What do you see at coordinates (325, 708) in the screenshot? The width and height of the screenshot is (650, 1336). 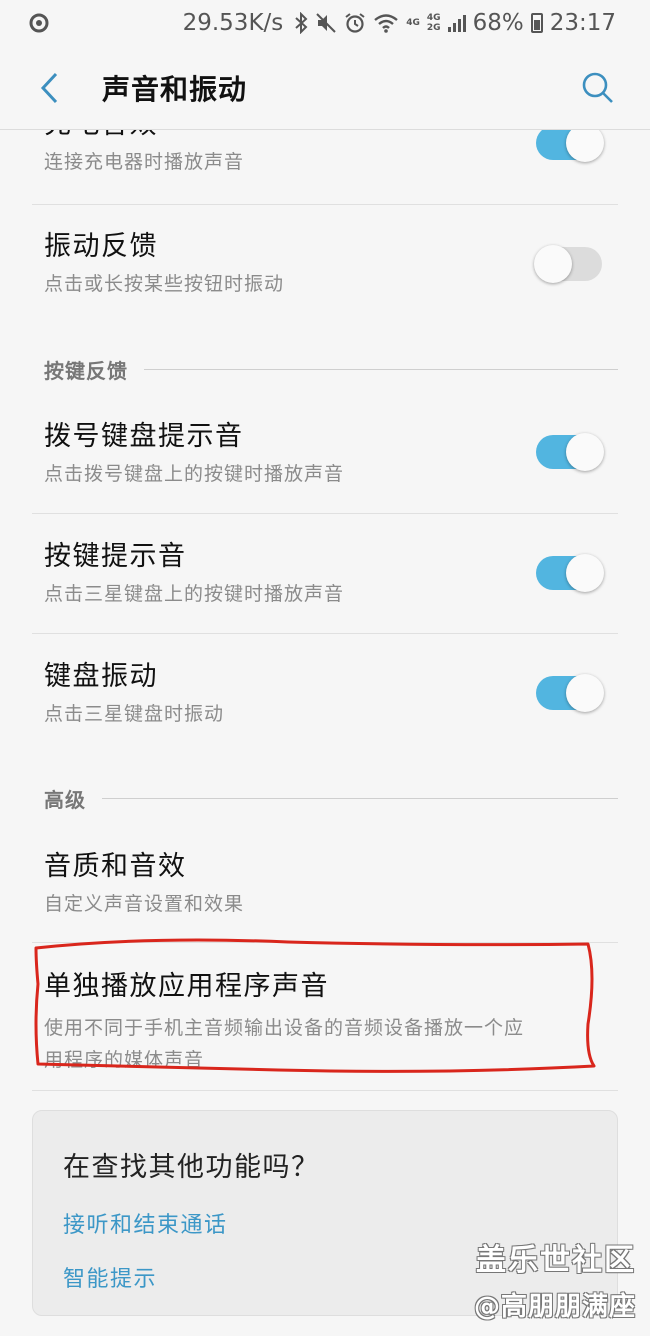 I see `setting-keyboard-vibration: 键盘振动 点击三星键盘时振动` at bounding box center [325, 708].